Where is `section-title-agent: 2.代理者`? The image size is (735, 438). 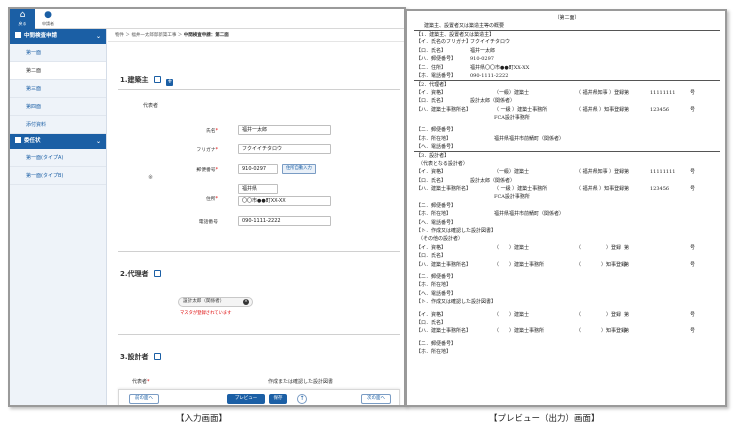
section-title-agent: 2.代理者 is located at coordinates (140, 274).